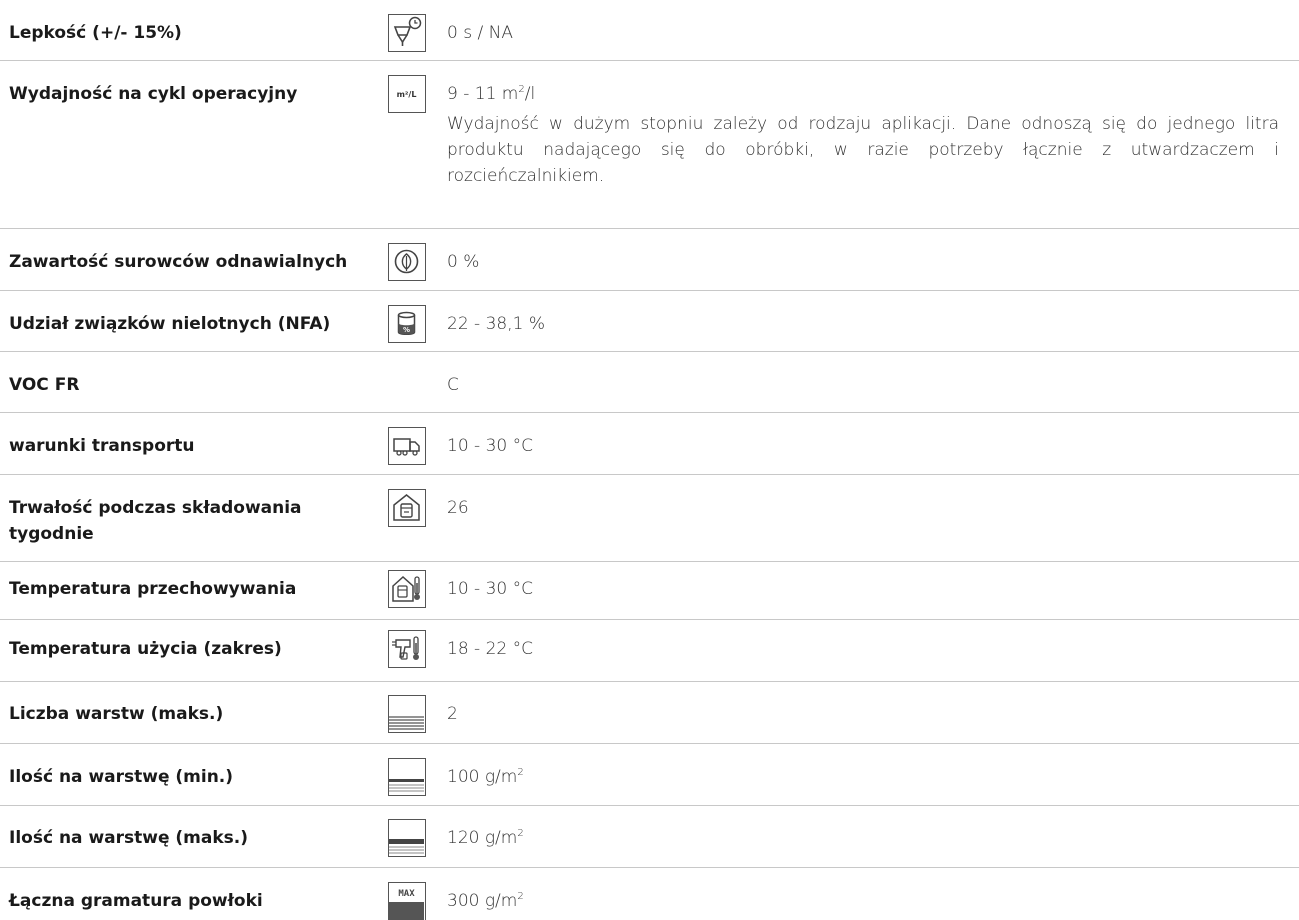 The width and height of the screenshot is (1299, 920). I want to click on row-label: Lepkość (+/- 15%), so click(95, 33).